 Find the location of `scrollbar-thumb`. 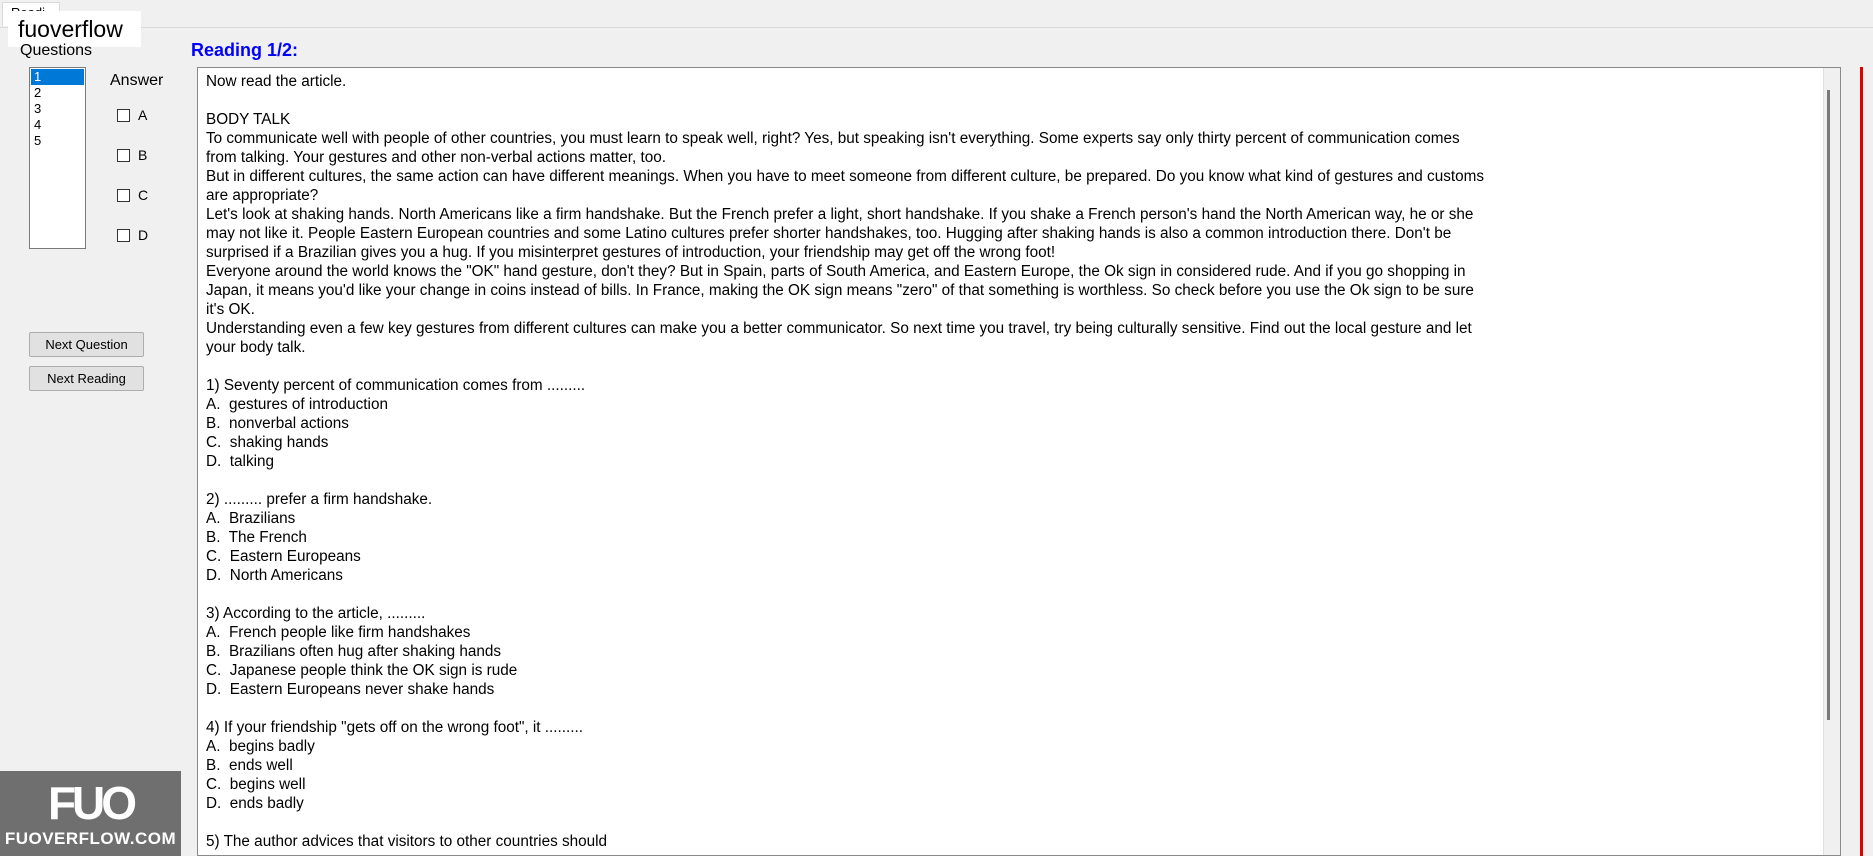

scrollbar-thumb is located at coordinates (1828, 405).